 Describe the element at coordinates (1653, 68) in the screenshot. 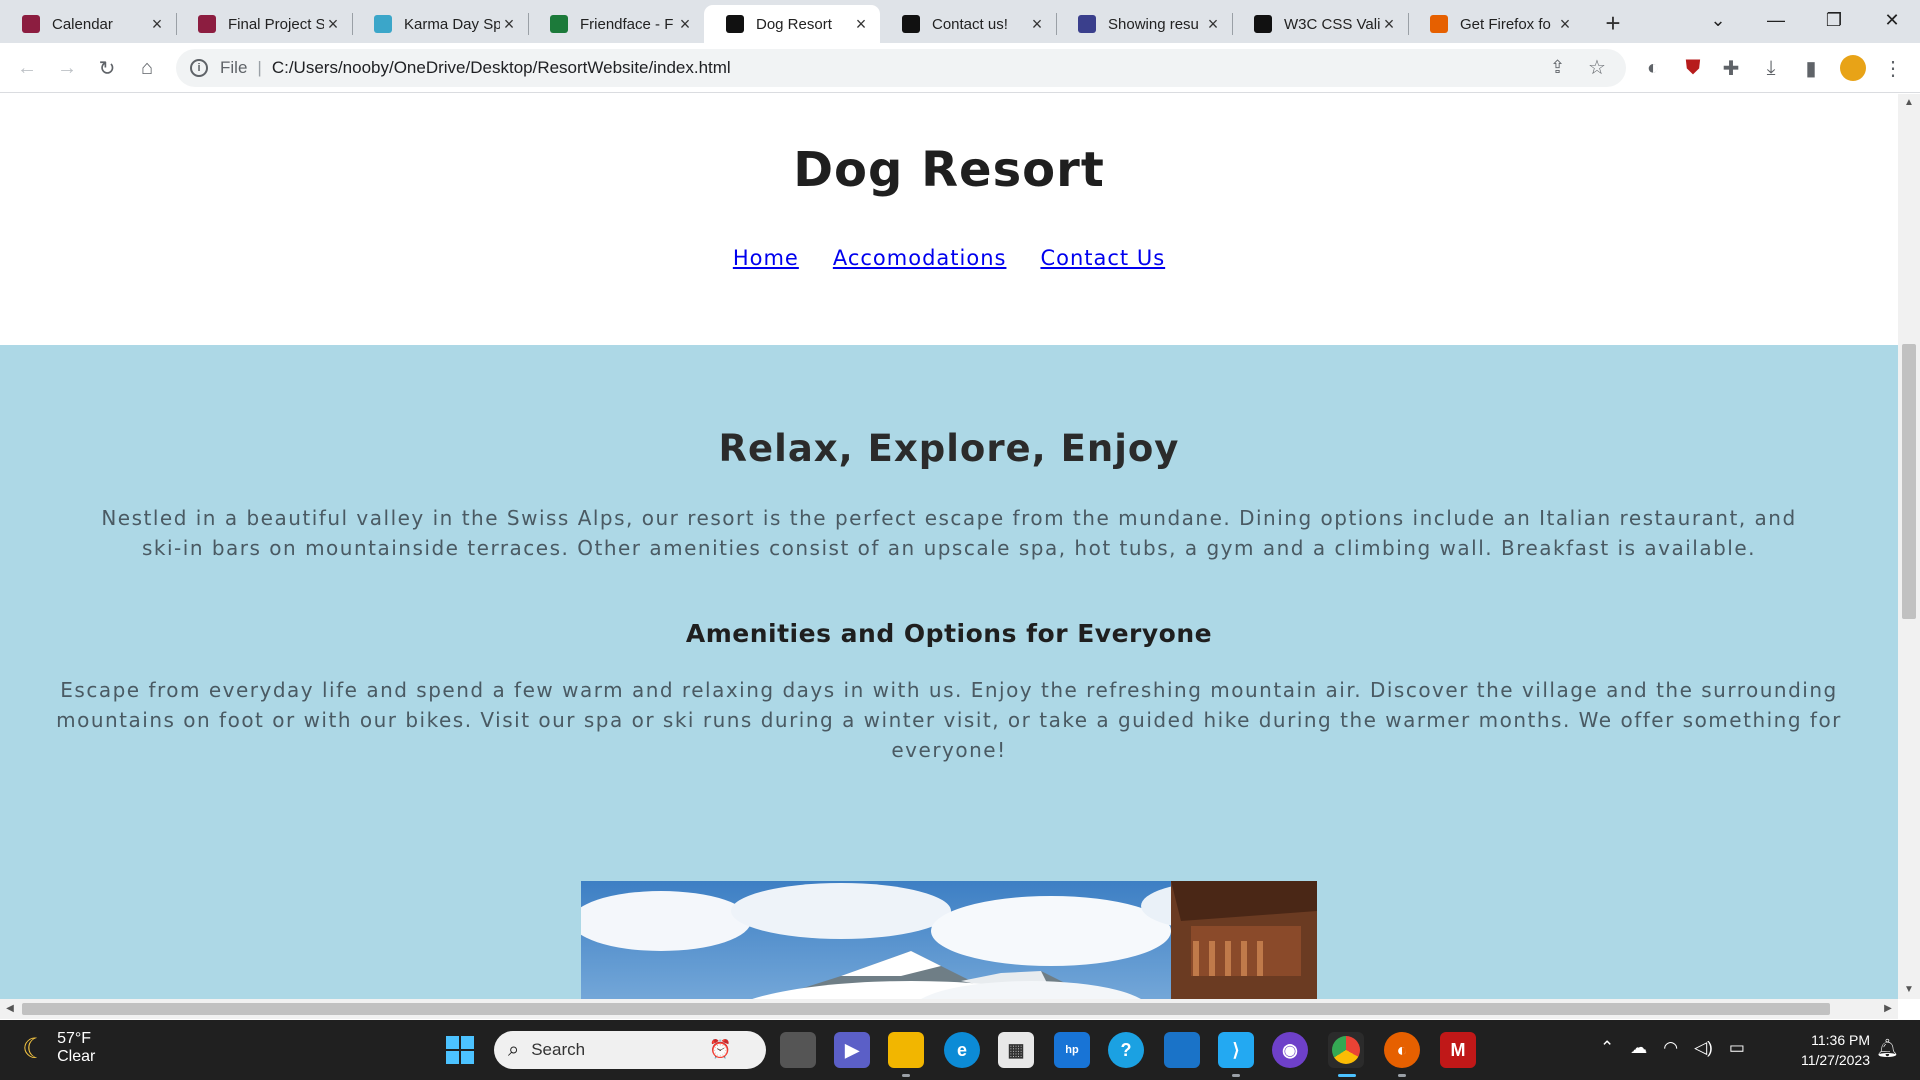

I see `vpn-extension-icon: ◐` at that location.